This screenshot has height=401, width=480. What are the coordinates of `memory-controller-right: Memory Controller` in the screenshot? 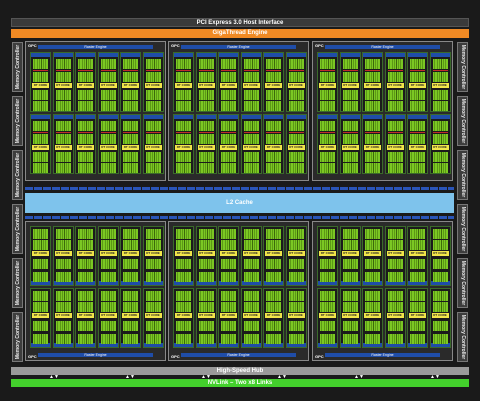 It's located at (462, 121).